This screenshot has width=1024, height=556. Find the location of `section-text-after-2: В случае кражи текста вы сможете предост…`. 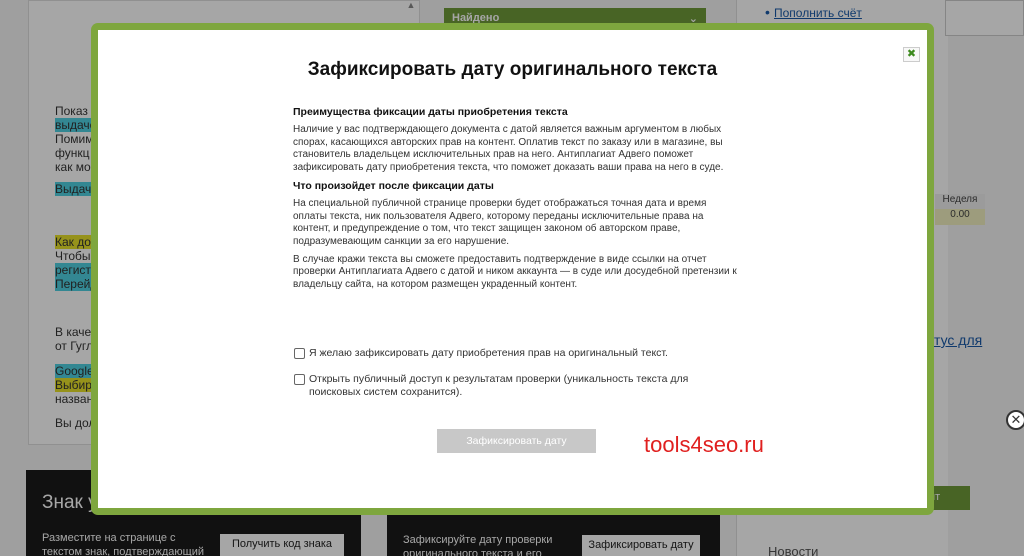

section-text-after-2: В случае кражи текста вы сможете предост… is located at coordinates (515, 272).